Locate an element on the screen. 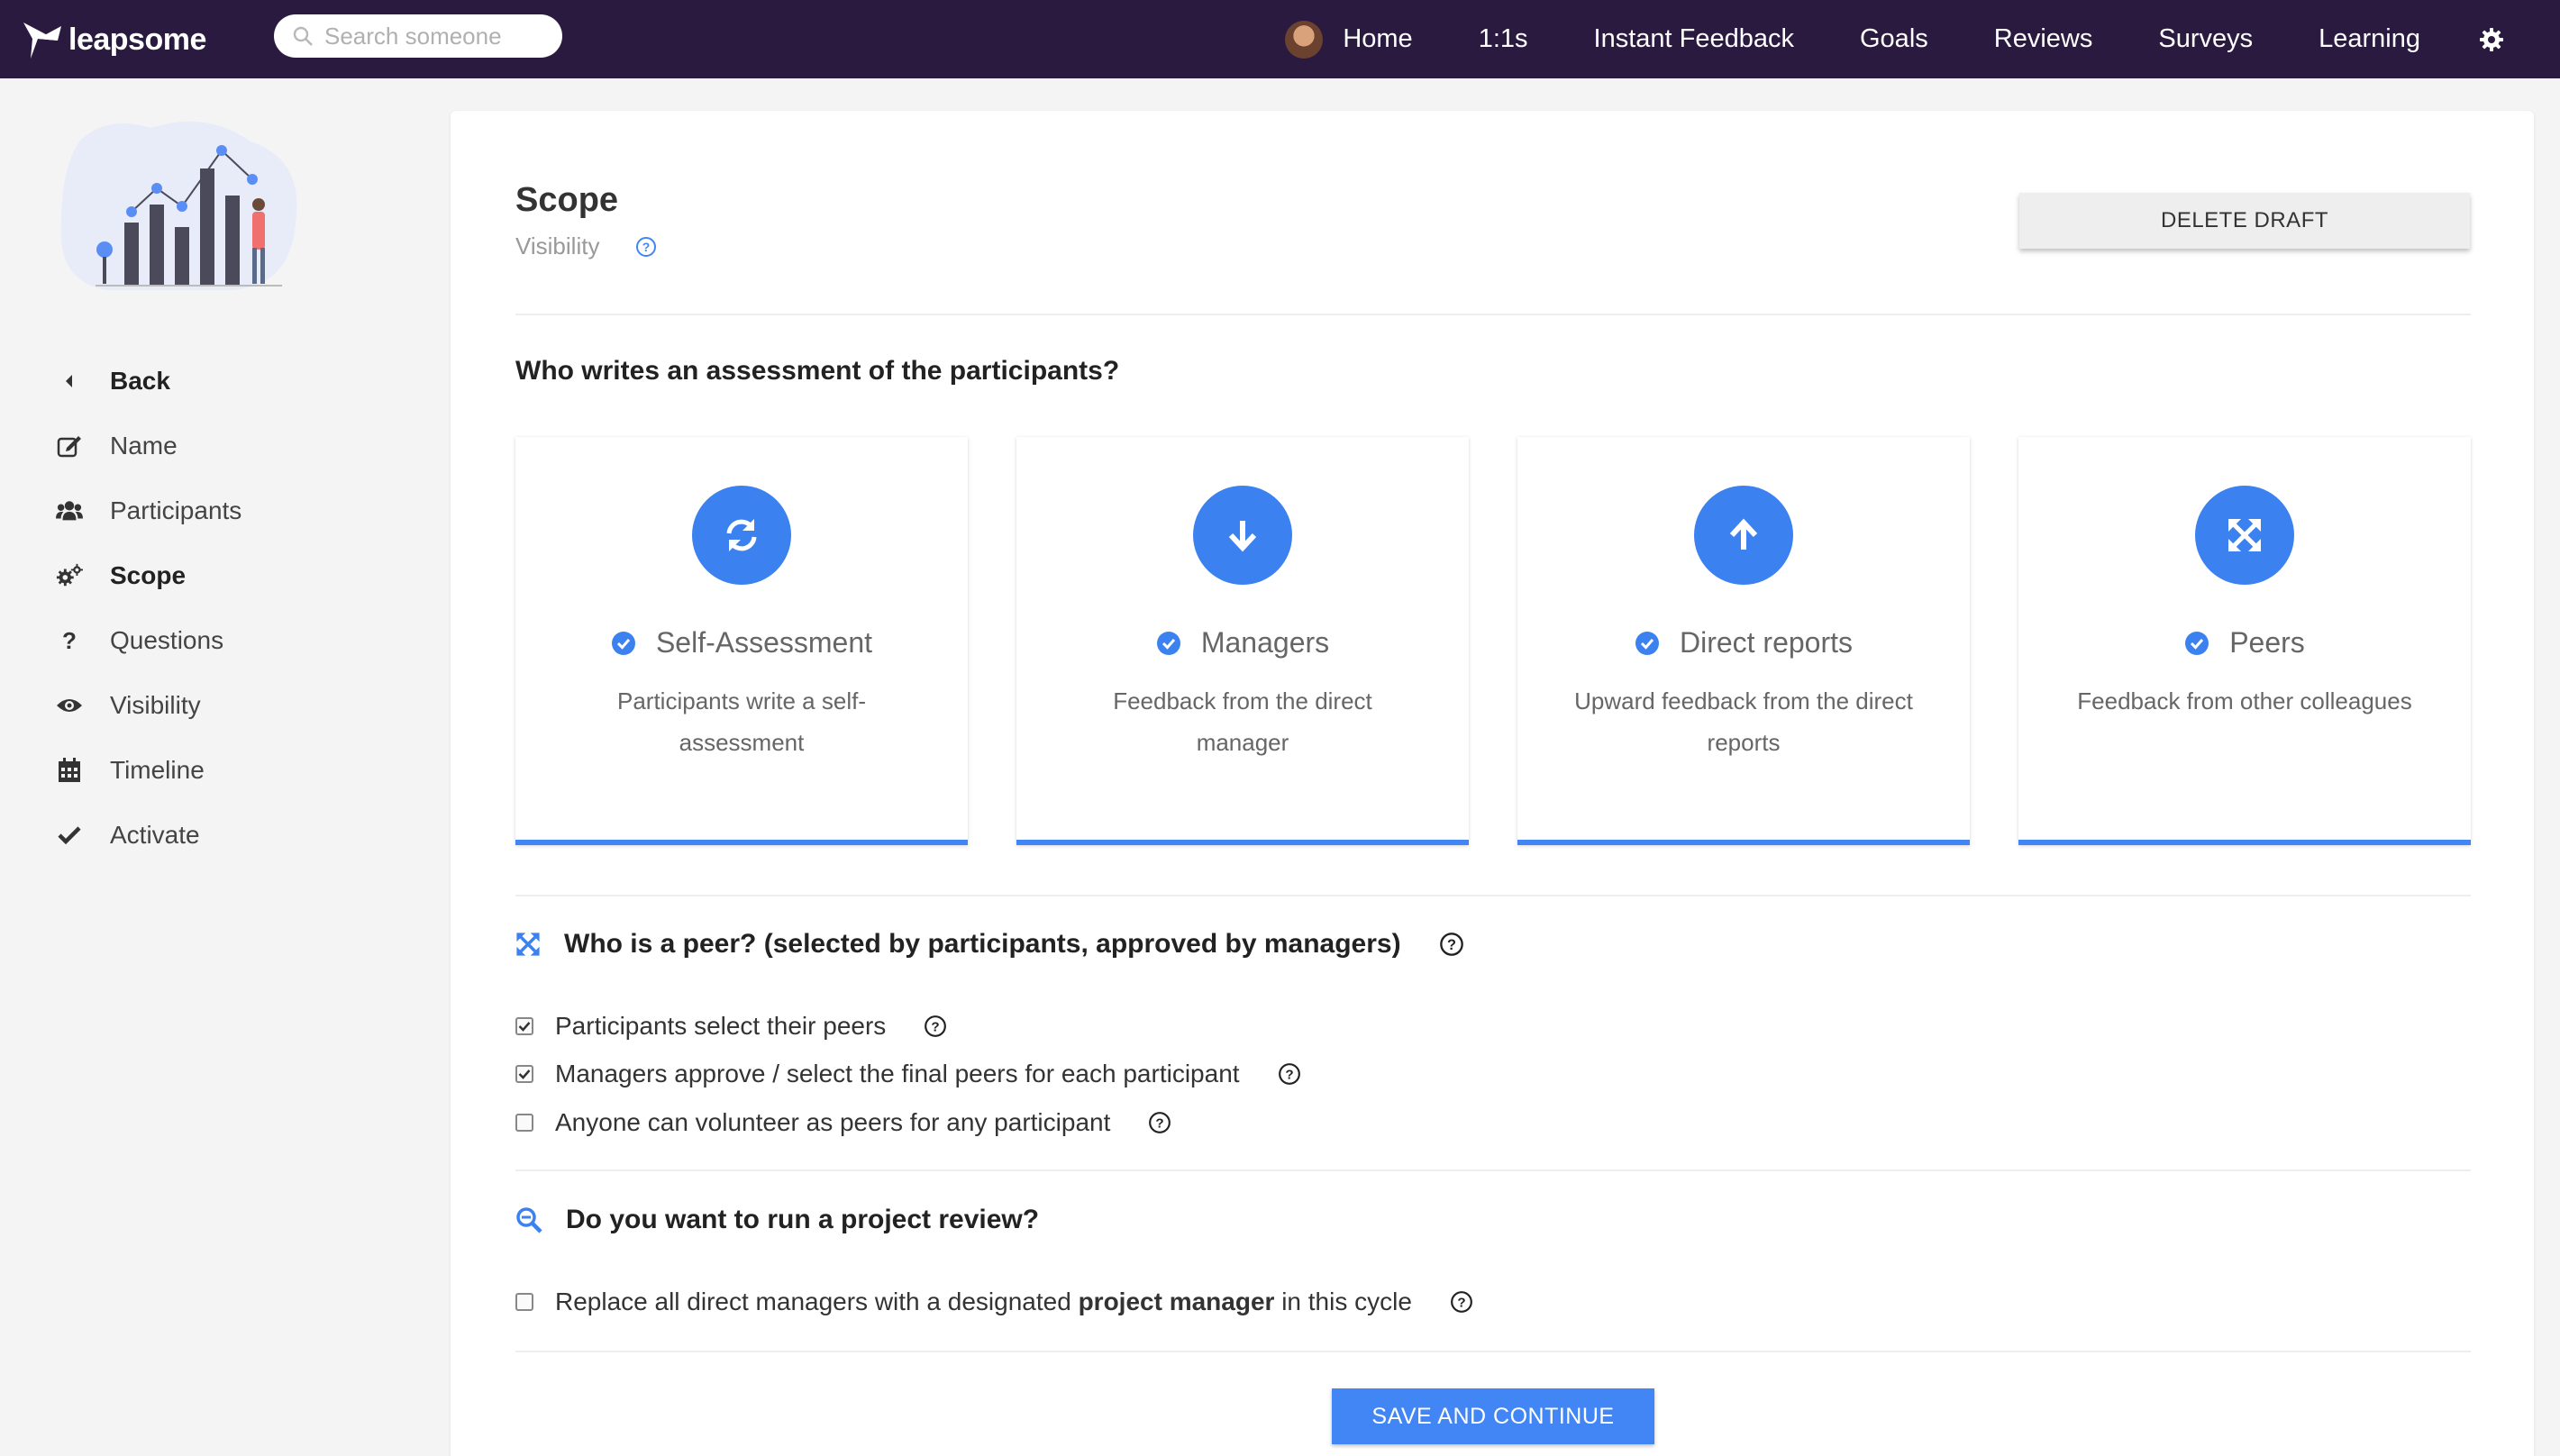  analytics-illustration is located at coordinates (179, 206).